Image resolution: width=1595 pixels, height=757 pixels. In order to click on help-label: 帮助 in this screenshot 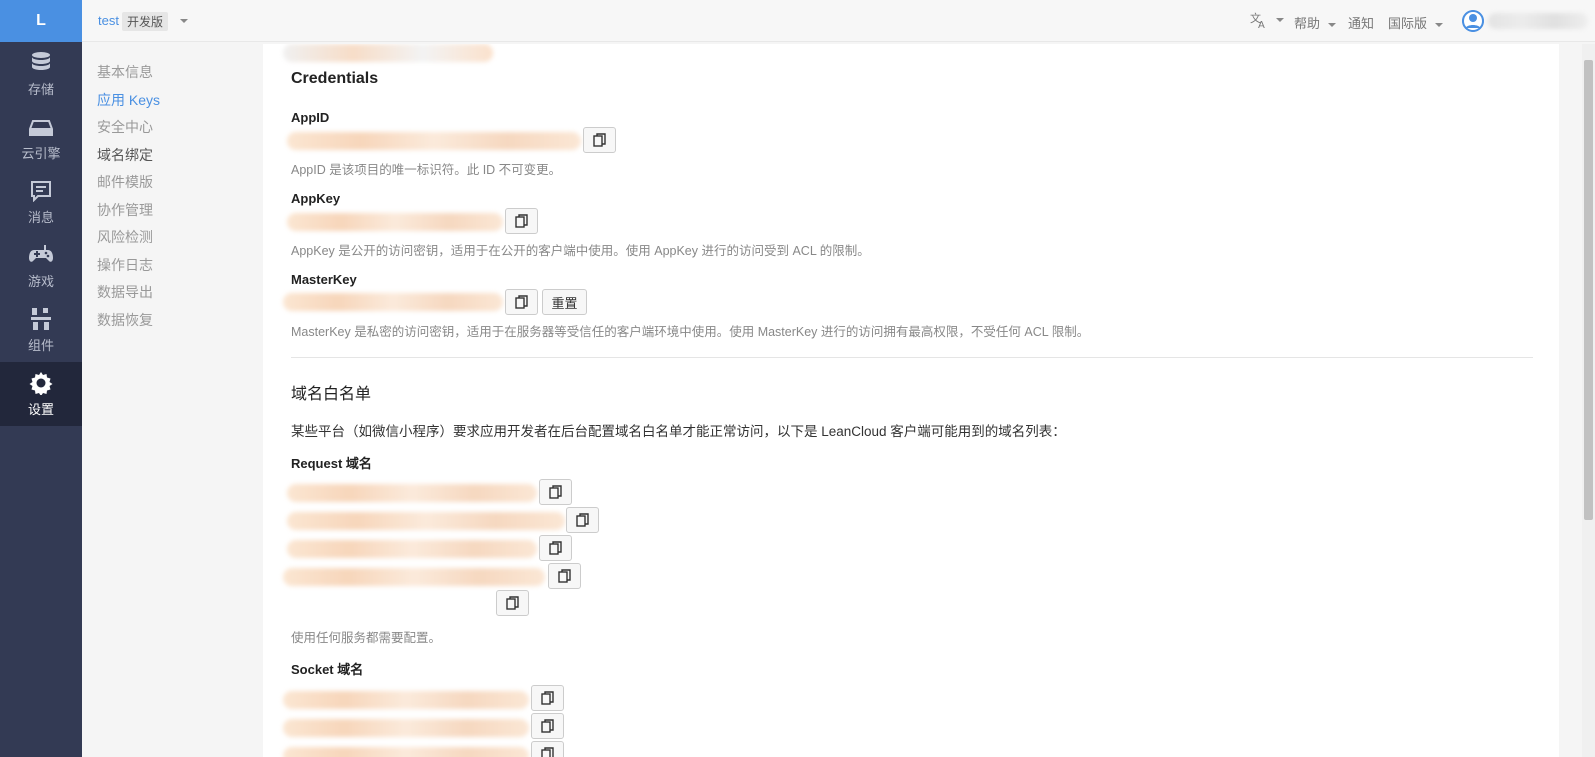, I will do `click(1307, 23)`.